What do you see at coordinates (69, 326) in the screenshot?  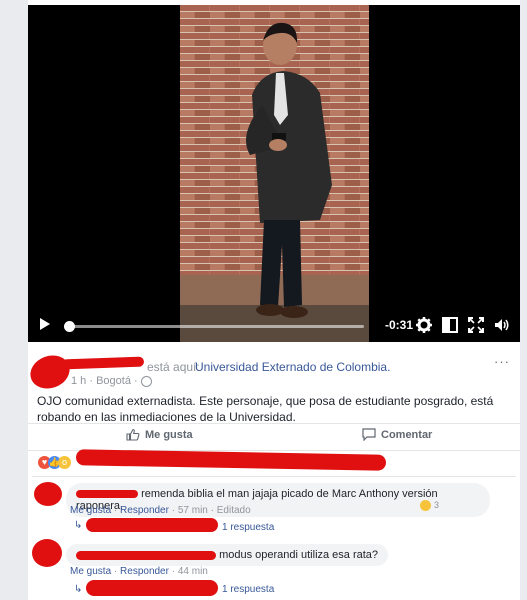 I see `progress-thumb` at bounding box center [69, 326].